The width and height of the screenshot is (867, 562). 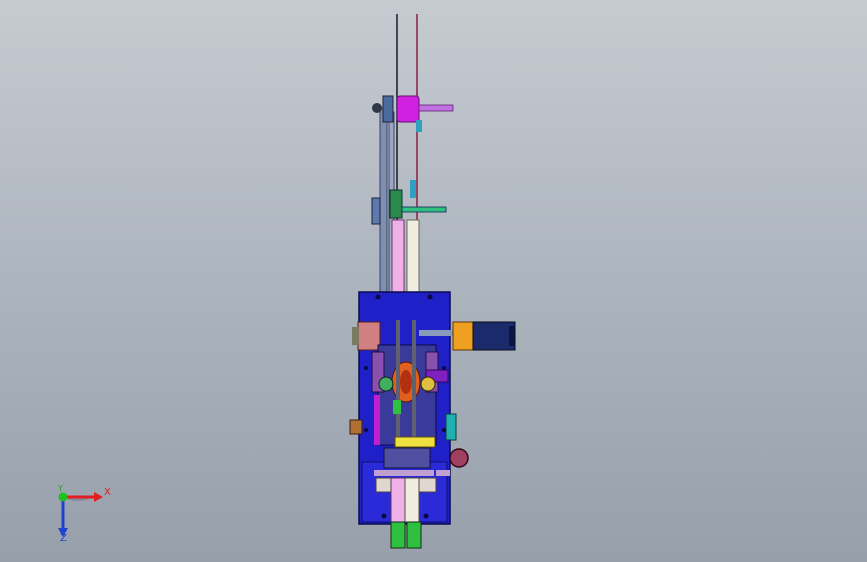 I want to click on salmon-block, so click(x=369, y=336).